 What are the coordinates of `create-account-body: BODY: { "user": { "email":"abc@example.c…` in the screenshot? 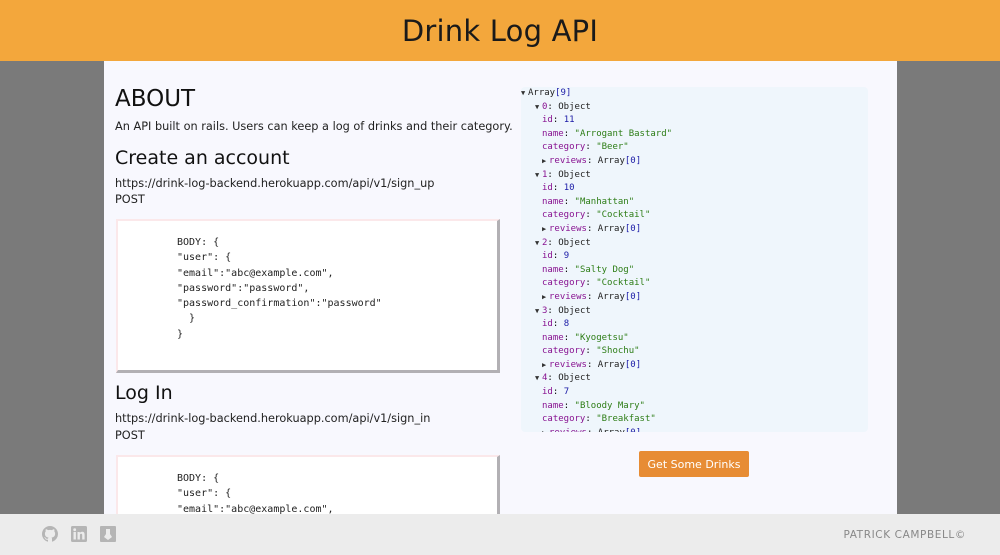 It's located at (279, 288).